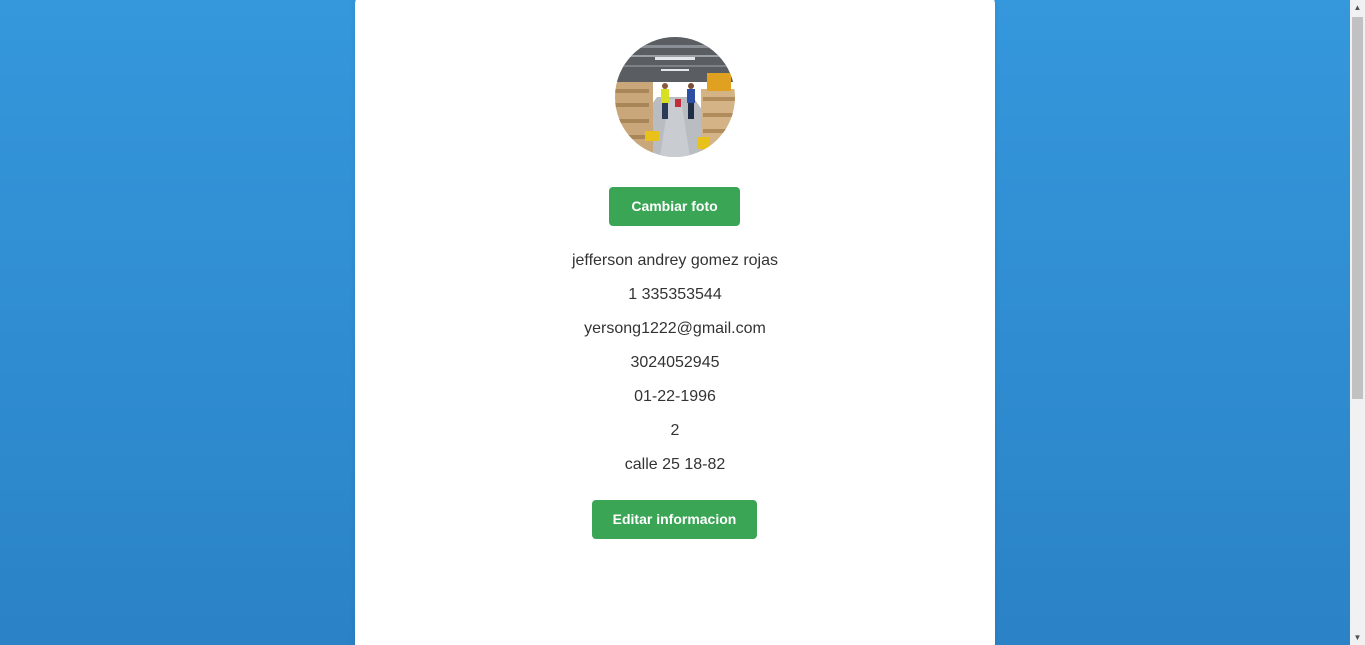 The image size is (1365, 645). What do you see at coordinates (1357, 208) in the screenshot?
I see `scrollbar-thumb` at bounding box center [1357, 208].